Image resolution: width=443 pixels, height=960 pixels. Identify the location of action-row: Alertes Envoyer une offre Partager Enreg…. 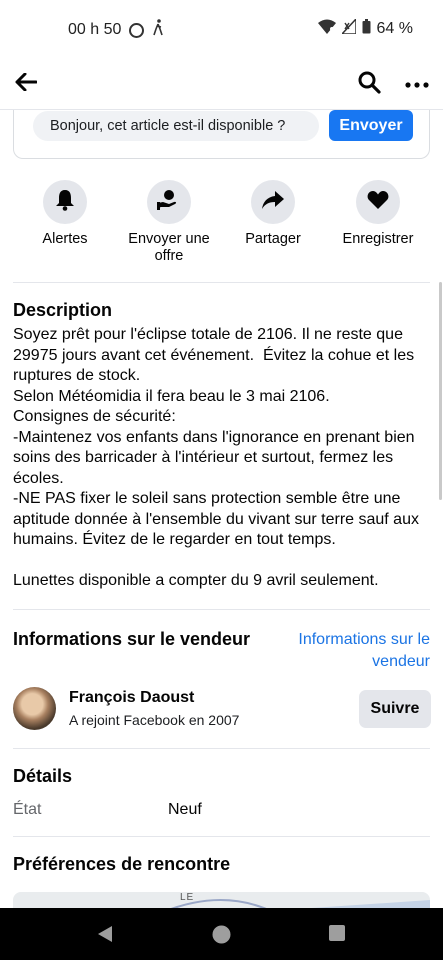
(221, 225).